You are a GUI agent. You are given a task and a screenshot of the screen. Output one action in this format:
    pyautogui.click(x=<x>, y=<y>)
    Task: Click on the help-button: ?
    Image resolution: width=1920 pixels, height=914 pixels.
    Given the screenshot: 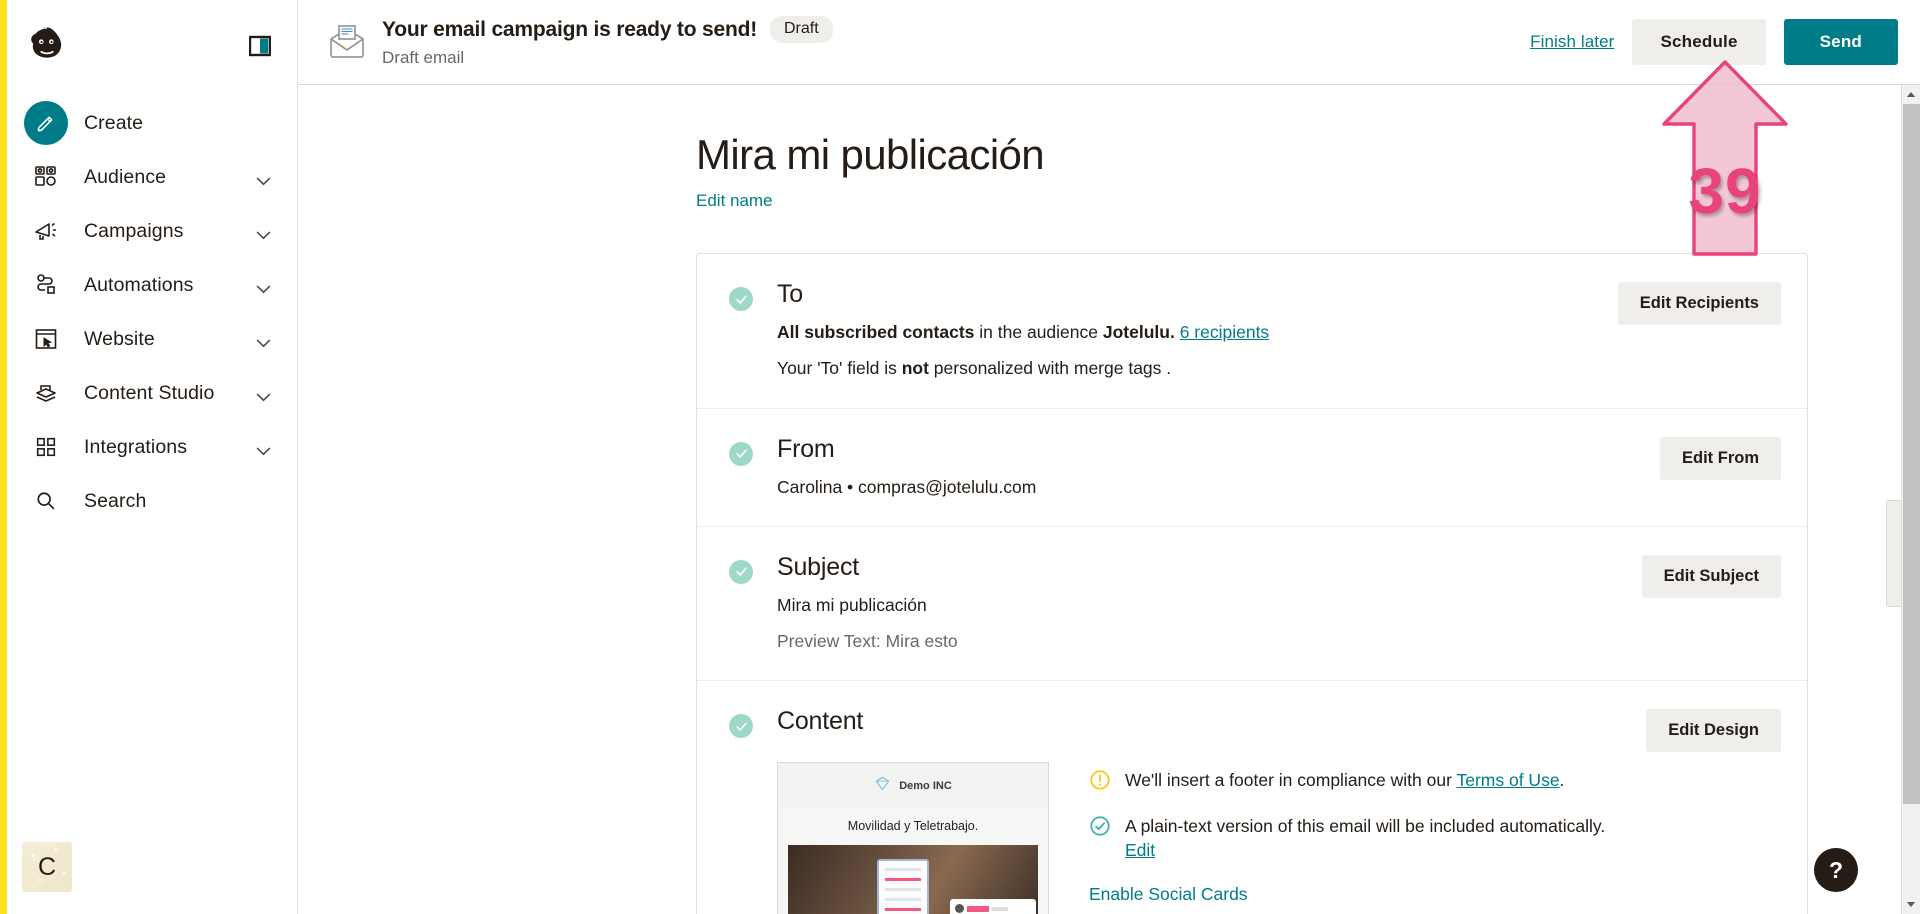 What is the action you would take?
    pyautogui.click(x=1836, y=870)
    